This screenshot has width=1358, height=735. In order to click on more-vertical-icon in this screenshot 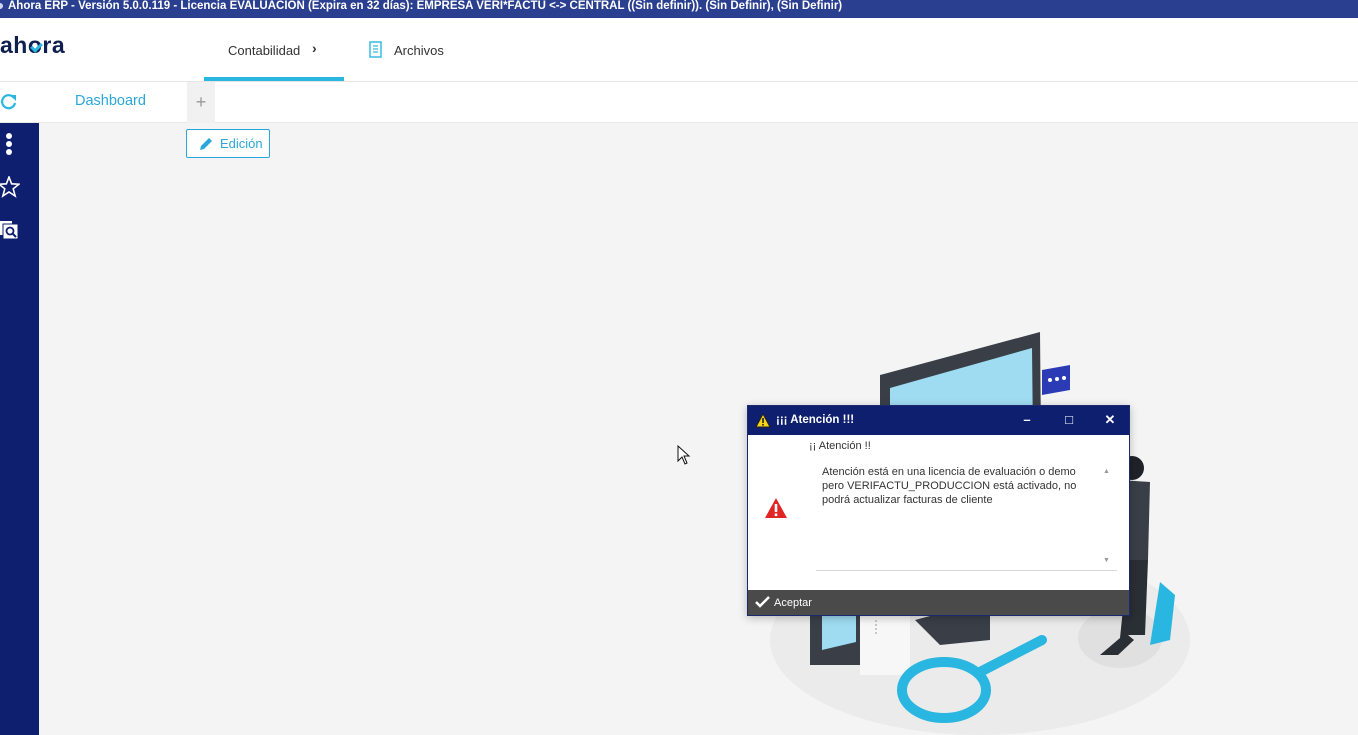, I will do `click(9, 145)`.